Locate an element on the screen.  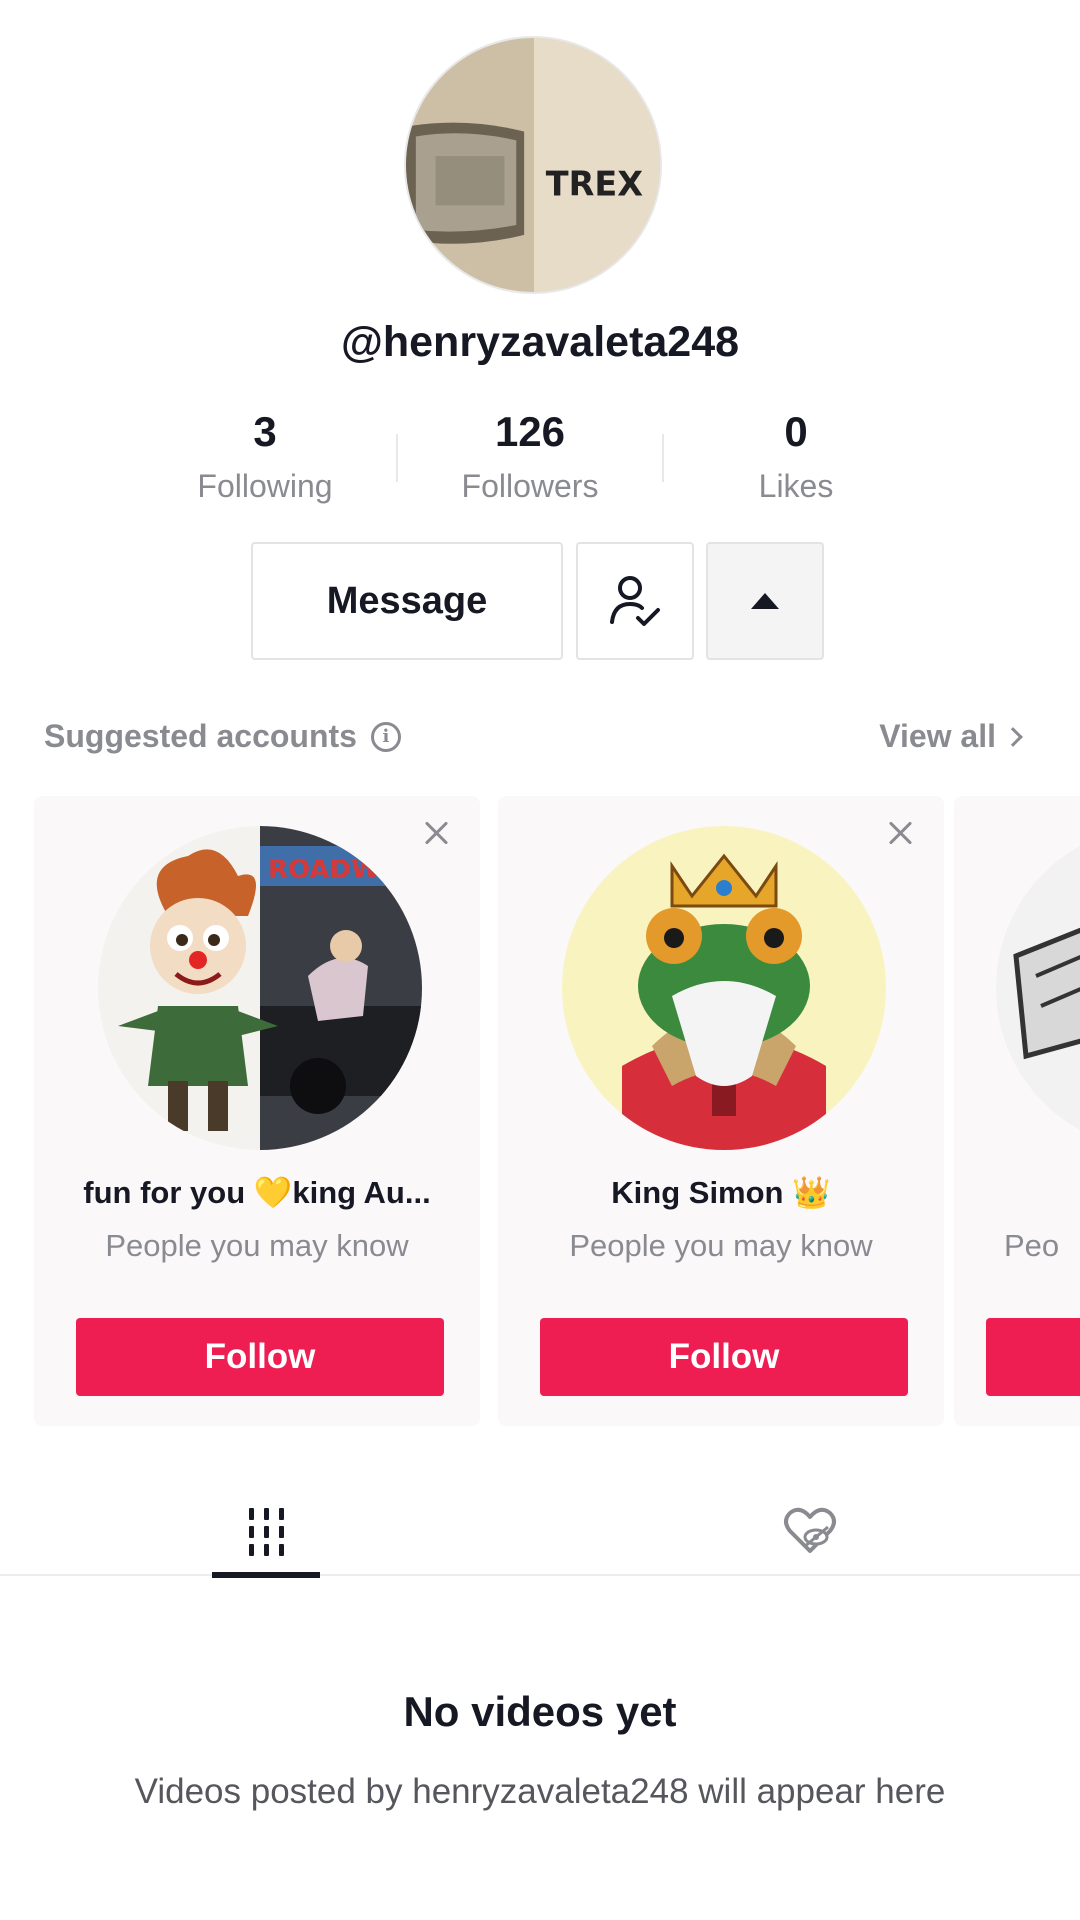
profile-avatar: TREX is located at coordinates (533, 165).